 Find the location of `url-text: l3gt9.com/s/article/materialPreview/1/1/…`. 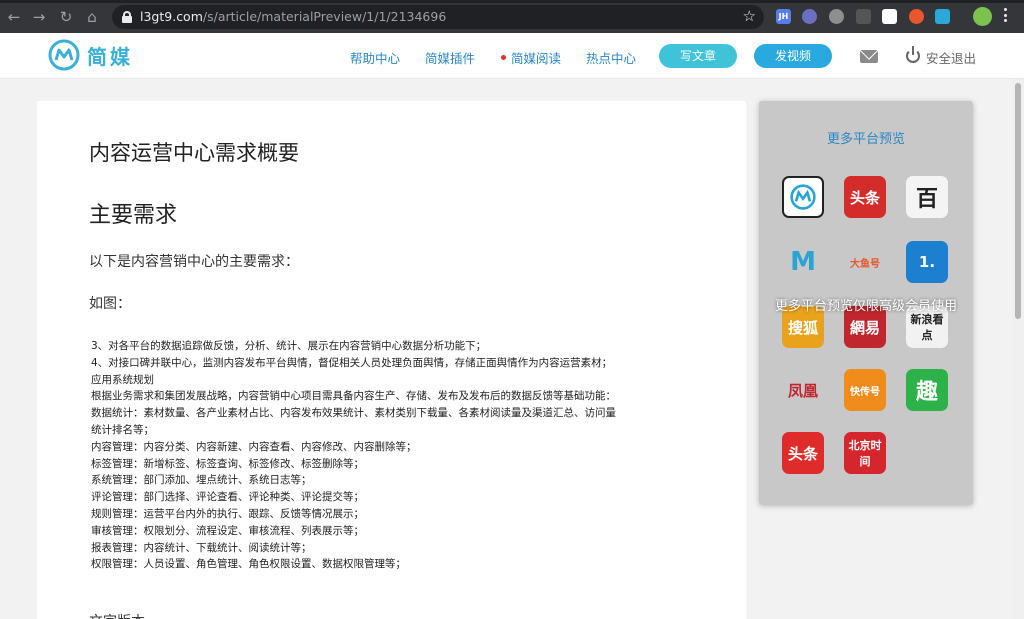

url-text: l3gt9.com/s/article/materialPreview/1/1/… is located at coordinates (293, 16).